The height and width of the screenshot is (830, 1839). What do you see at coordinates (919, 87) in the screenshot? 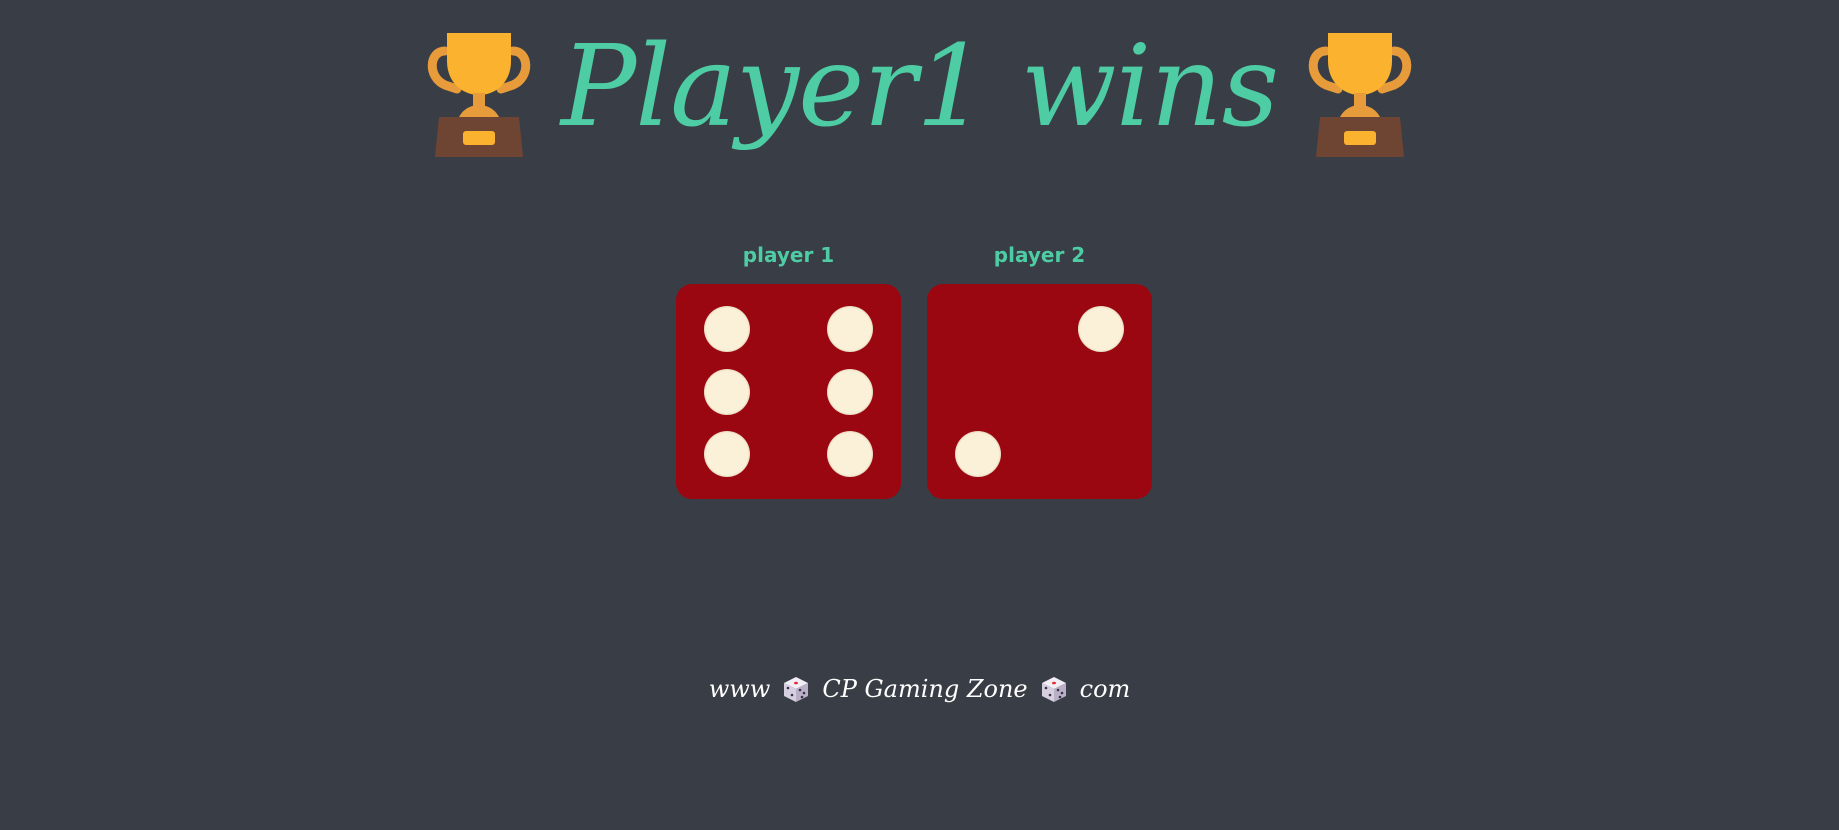
I see `winner-title: Player1 wins` at bounding box center [919, 87].